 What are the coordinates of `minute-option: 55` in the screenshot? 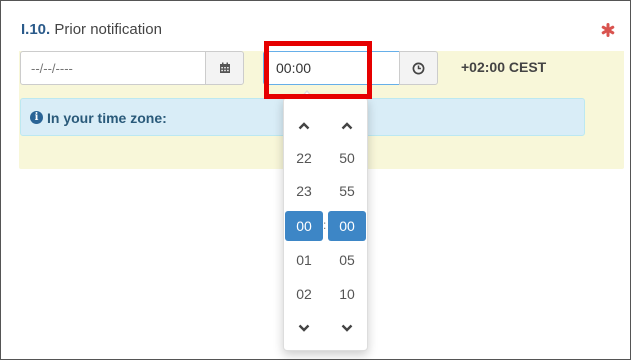 It's located at (347, 191).